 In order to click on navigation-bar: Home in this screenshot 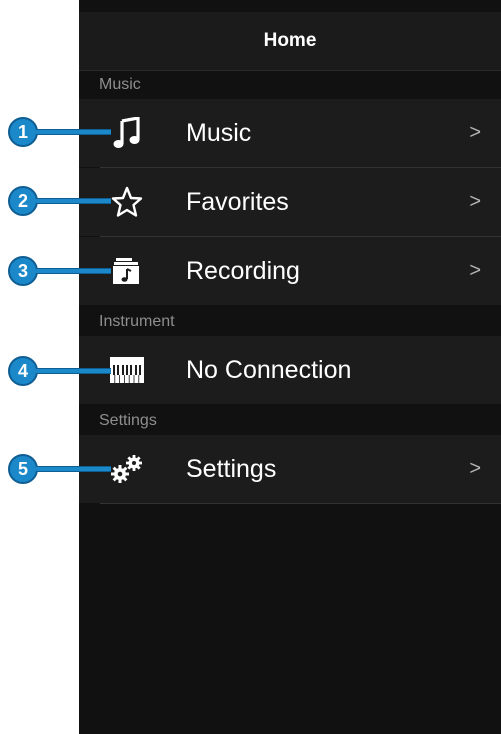, I will do `click(290, 41)`.